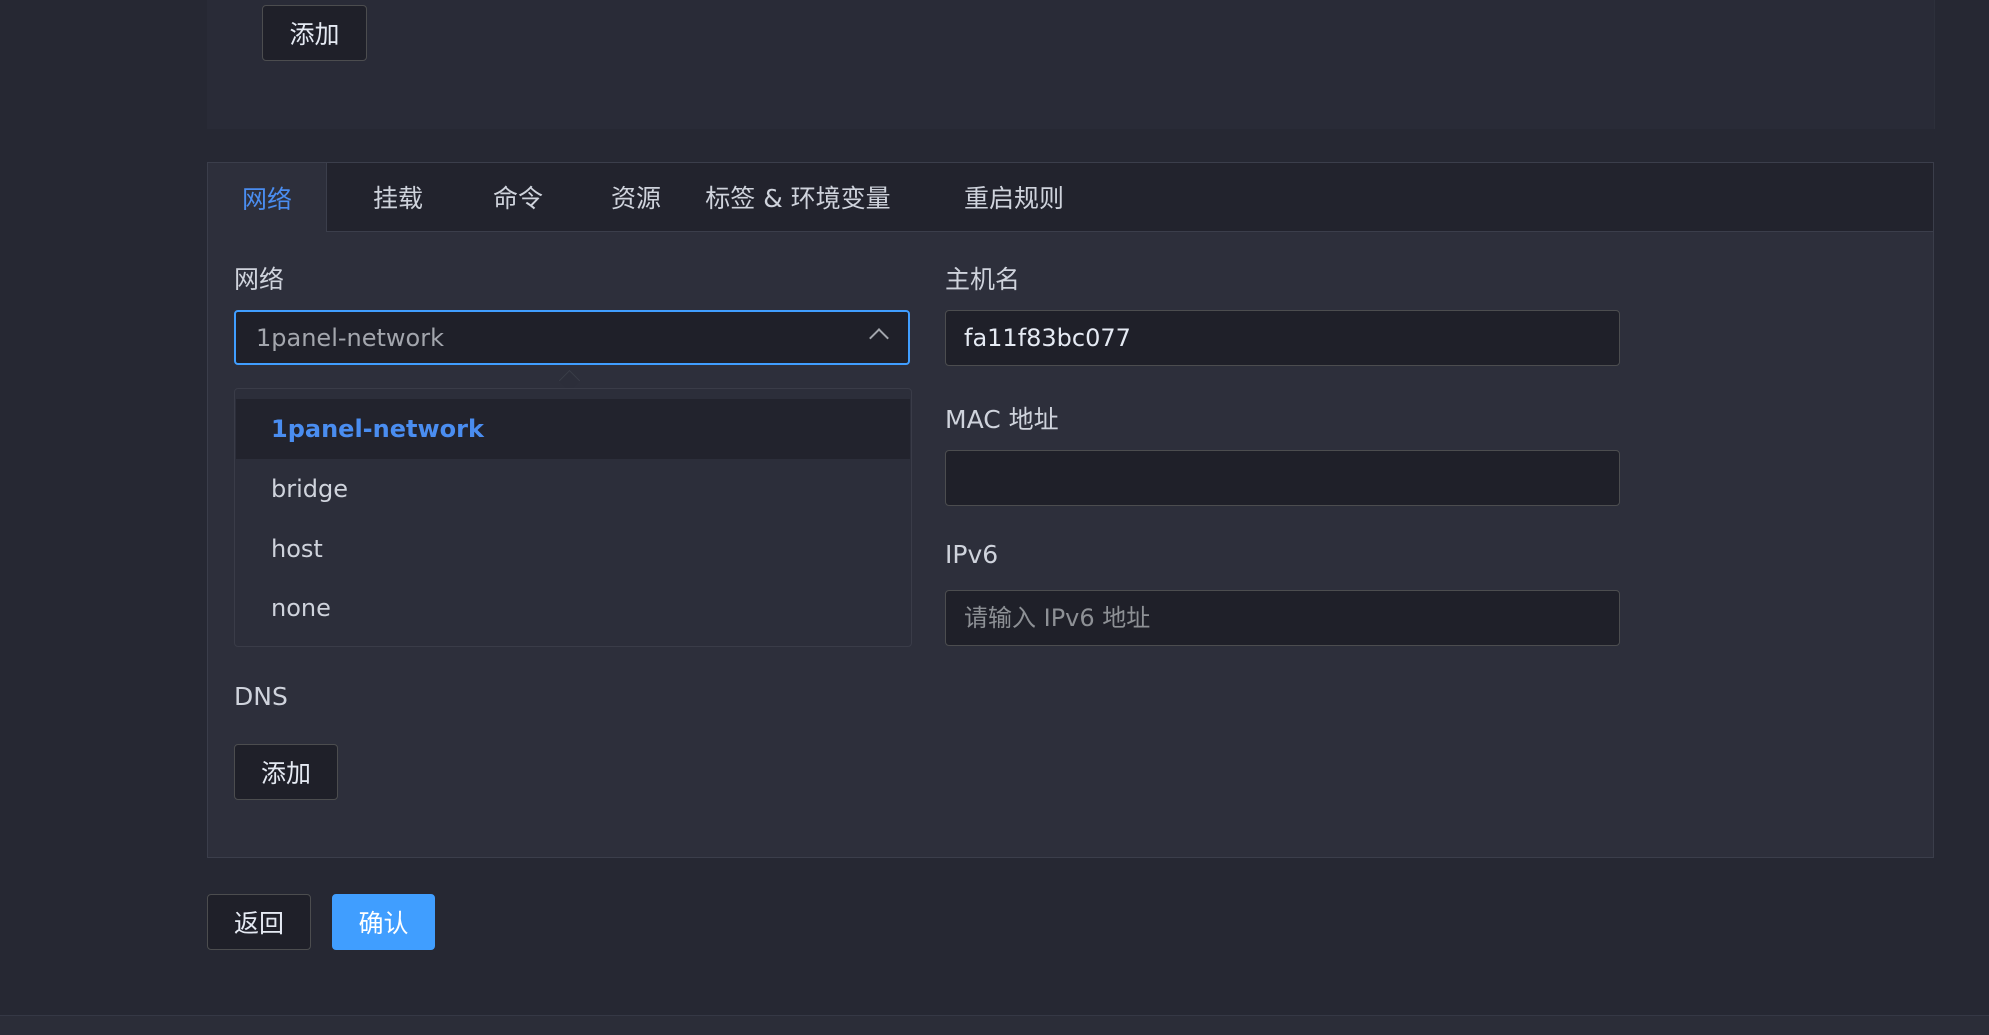 The width and height of the screenshot is (1989, 1035). Describe the element at coordinates (994, 1025) in the screenshot. I see `bottom-bar` at that location.